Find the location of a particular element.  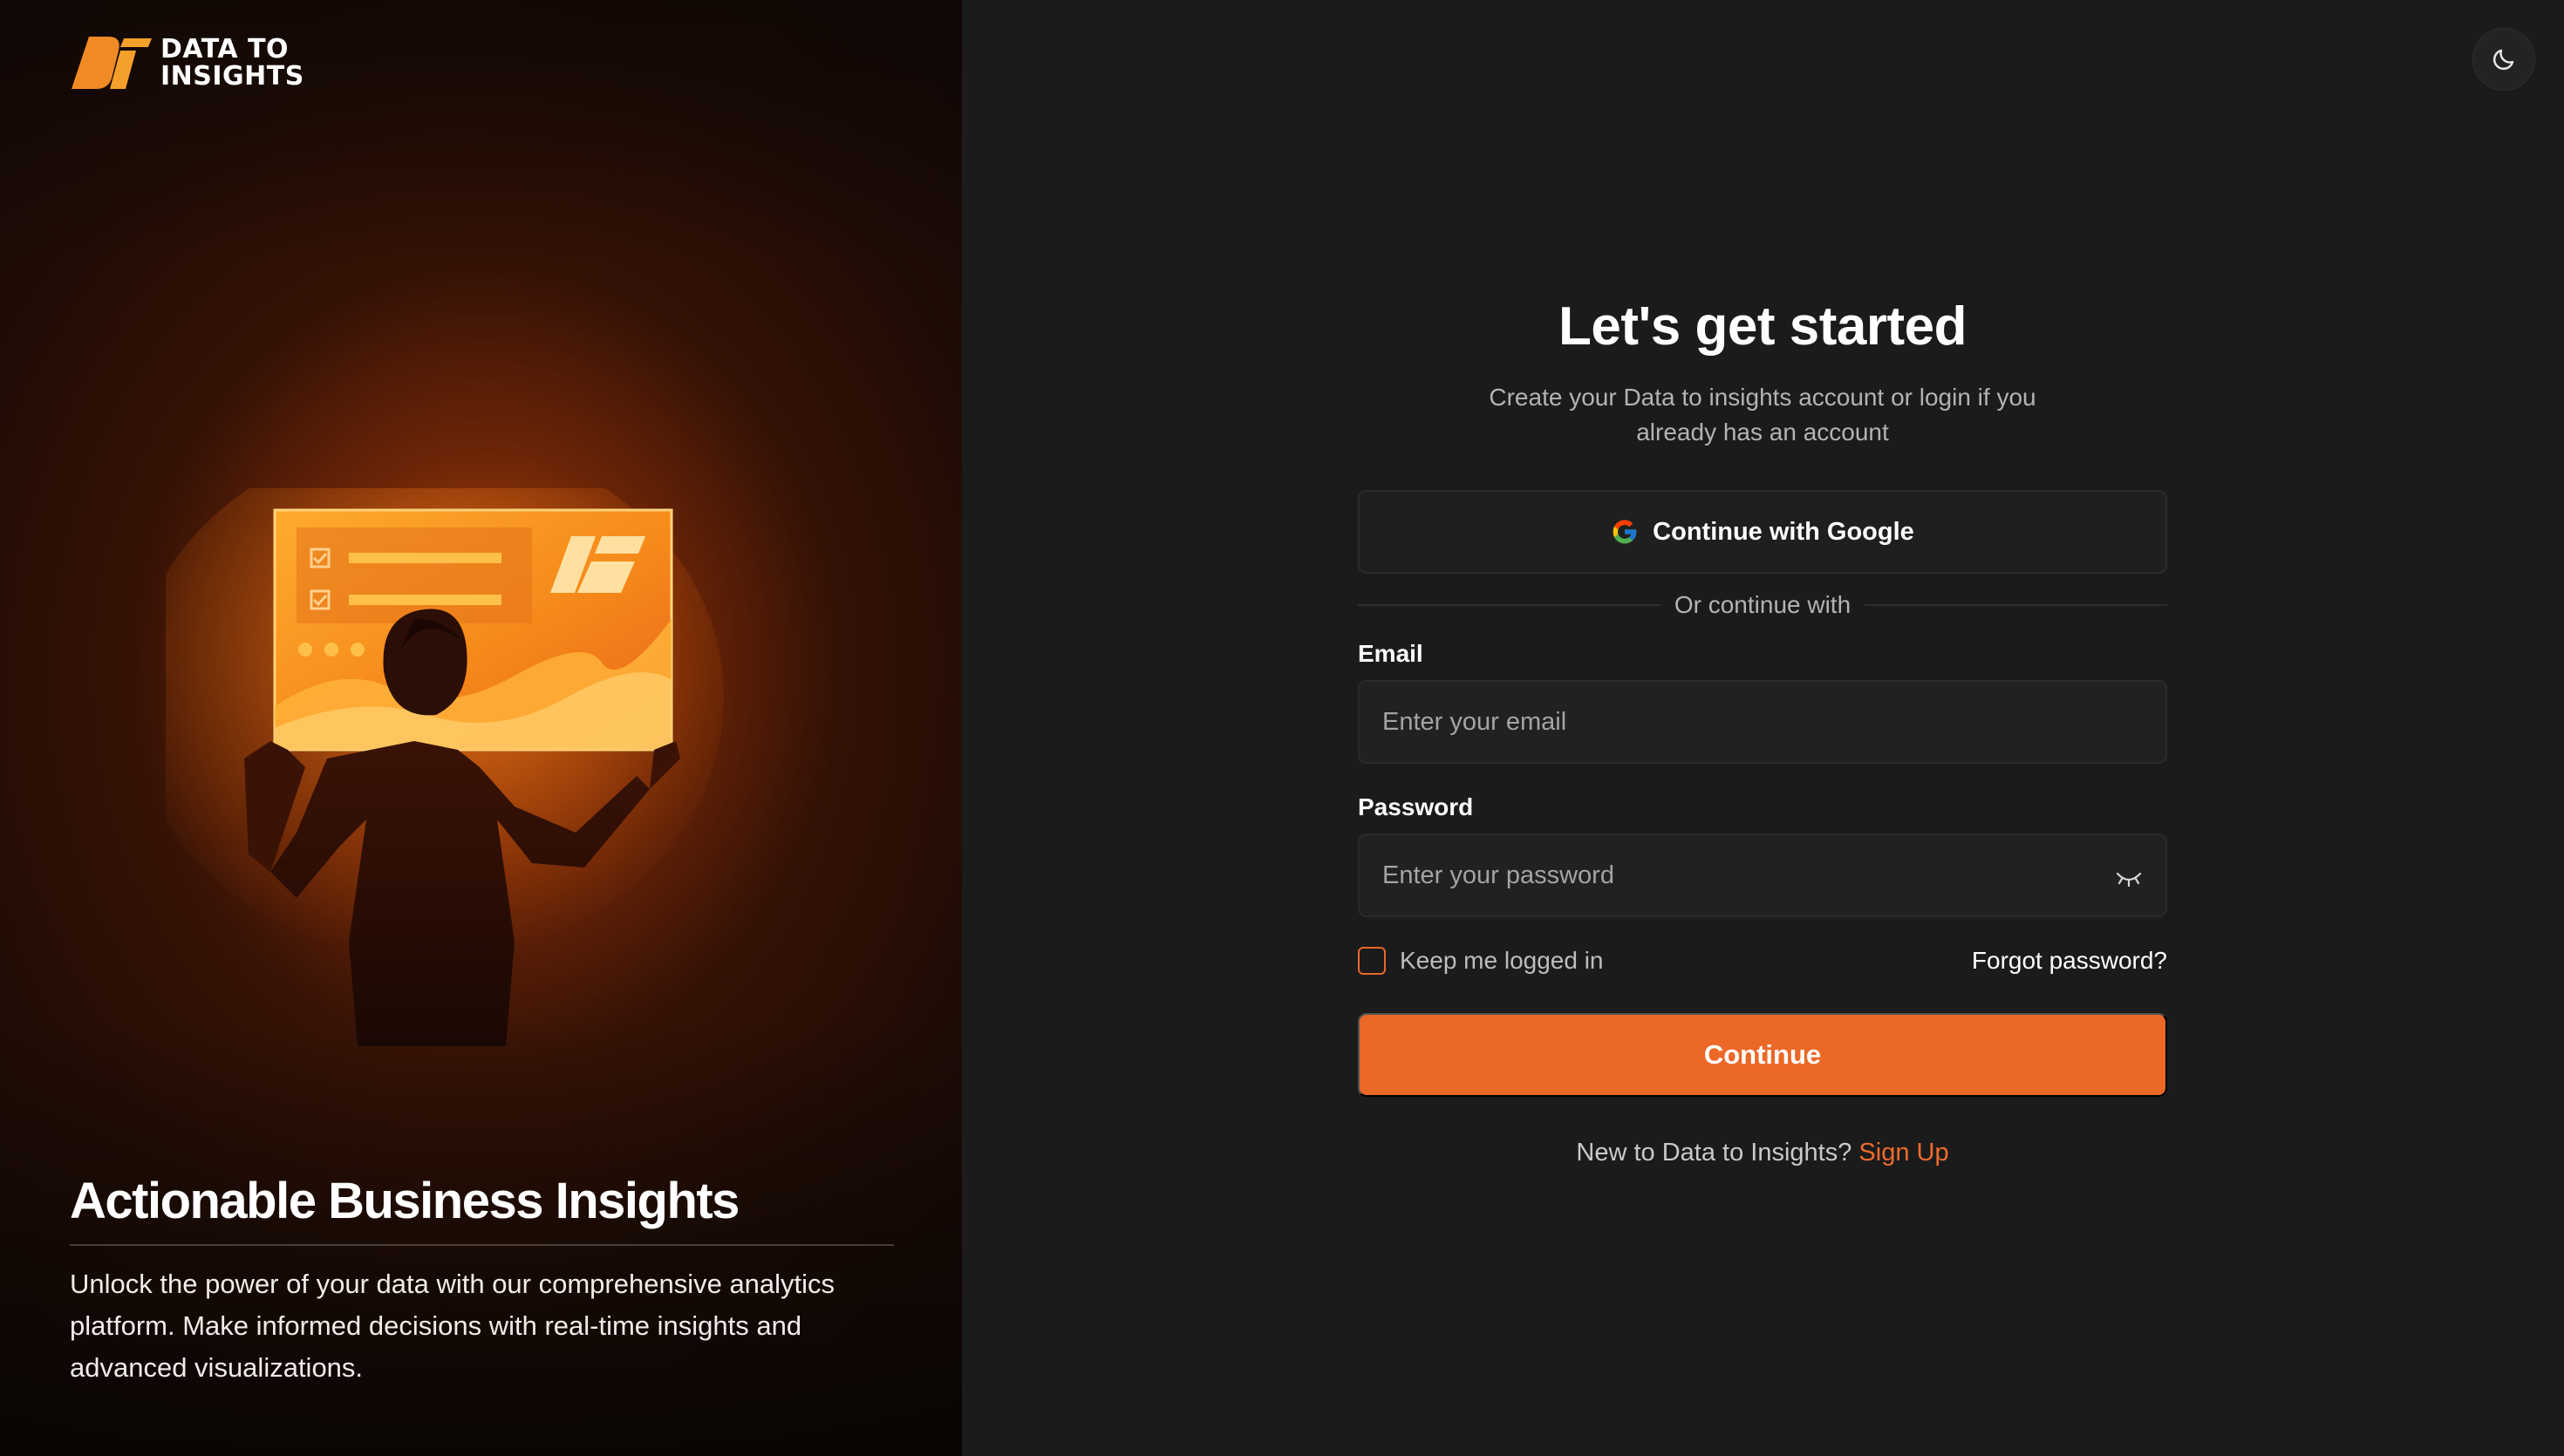

divider-line-left is located at coordinates (1509, 605).